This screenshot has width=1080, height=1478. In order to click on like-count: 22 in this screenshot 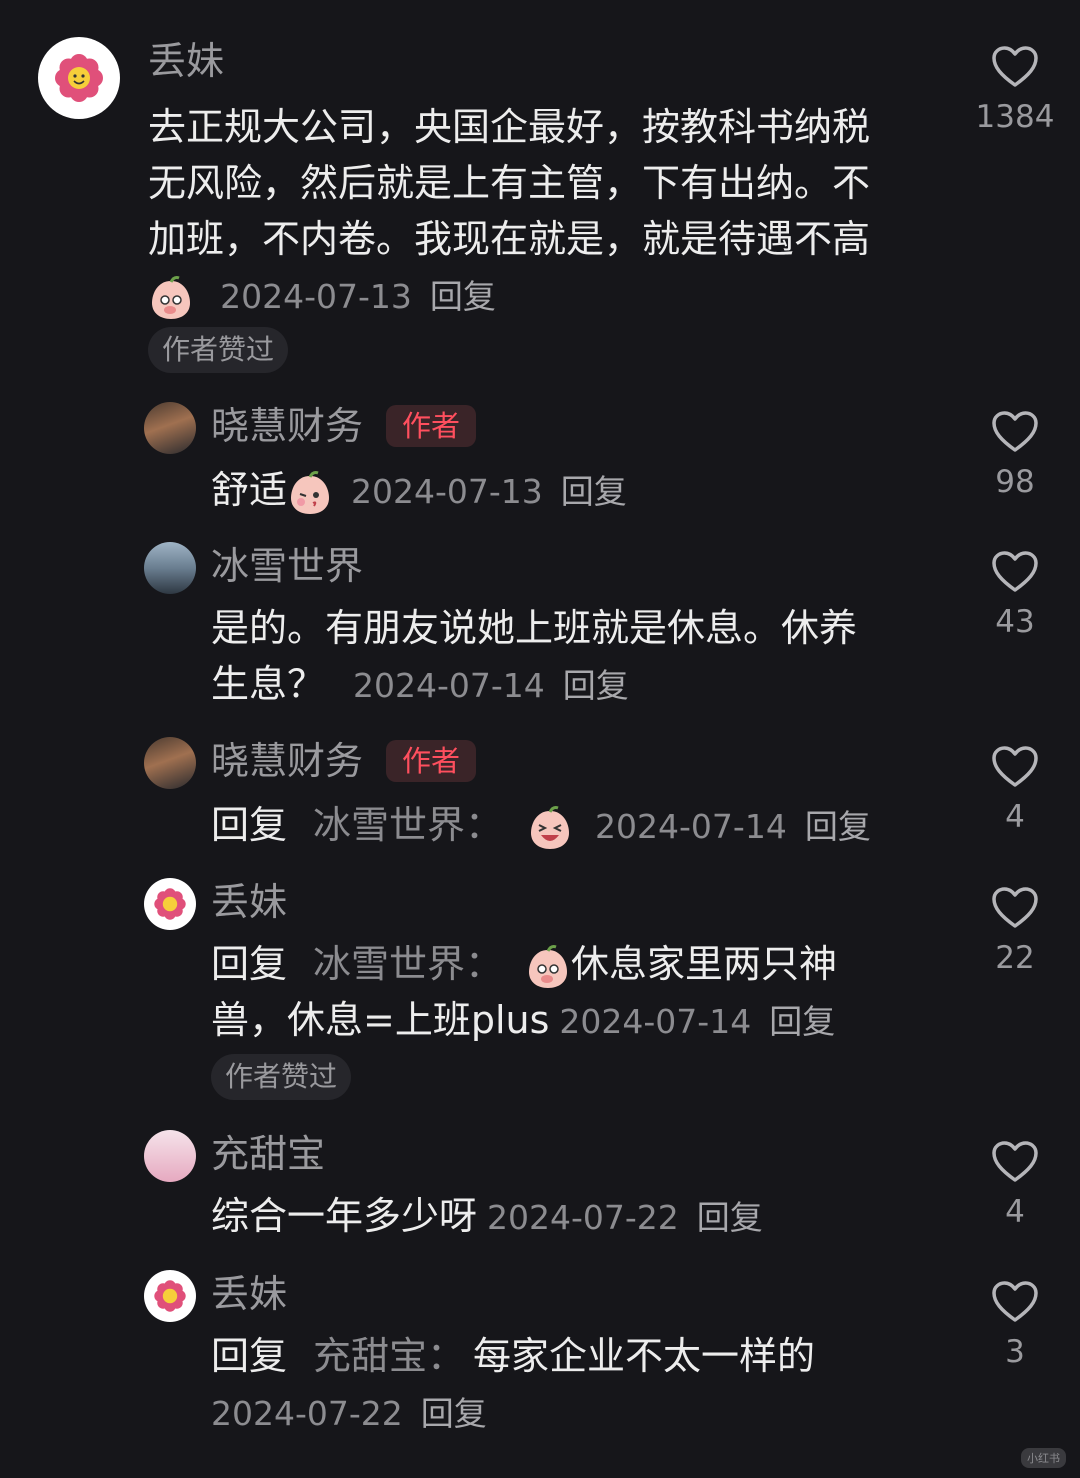, I will do `click(1015, 958)`.